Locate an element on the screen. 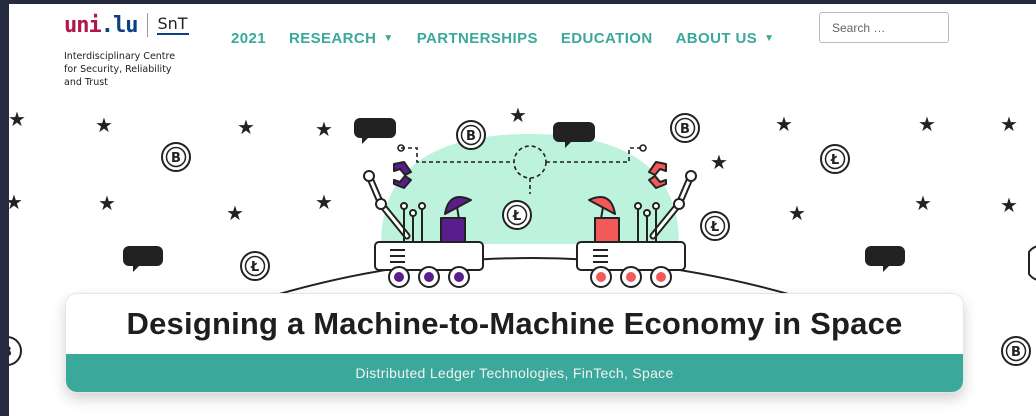 The width and height of the screenshot is (1036, 416). nav-item-2021: 2021 is located at coordinates (248, 38).